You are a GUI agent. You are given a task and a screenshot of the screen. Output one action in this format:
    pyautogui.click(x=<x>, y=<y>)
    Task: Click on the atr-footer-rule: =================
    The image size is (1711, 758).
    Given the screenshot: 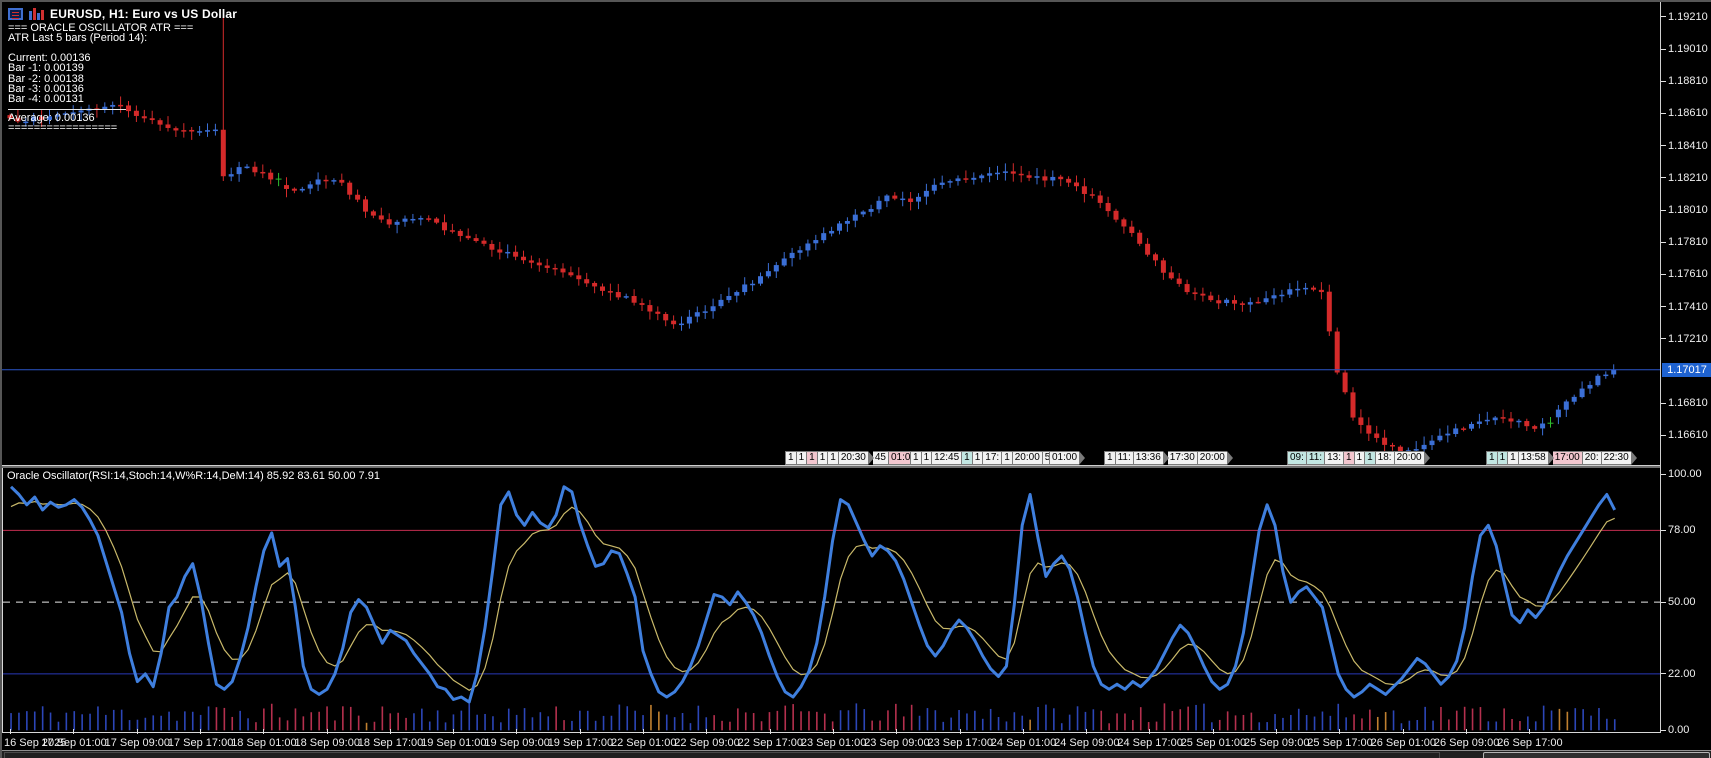 What is the action you would take?
    pyautogui.click(x=63, y=128)
    